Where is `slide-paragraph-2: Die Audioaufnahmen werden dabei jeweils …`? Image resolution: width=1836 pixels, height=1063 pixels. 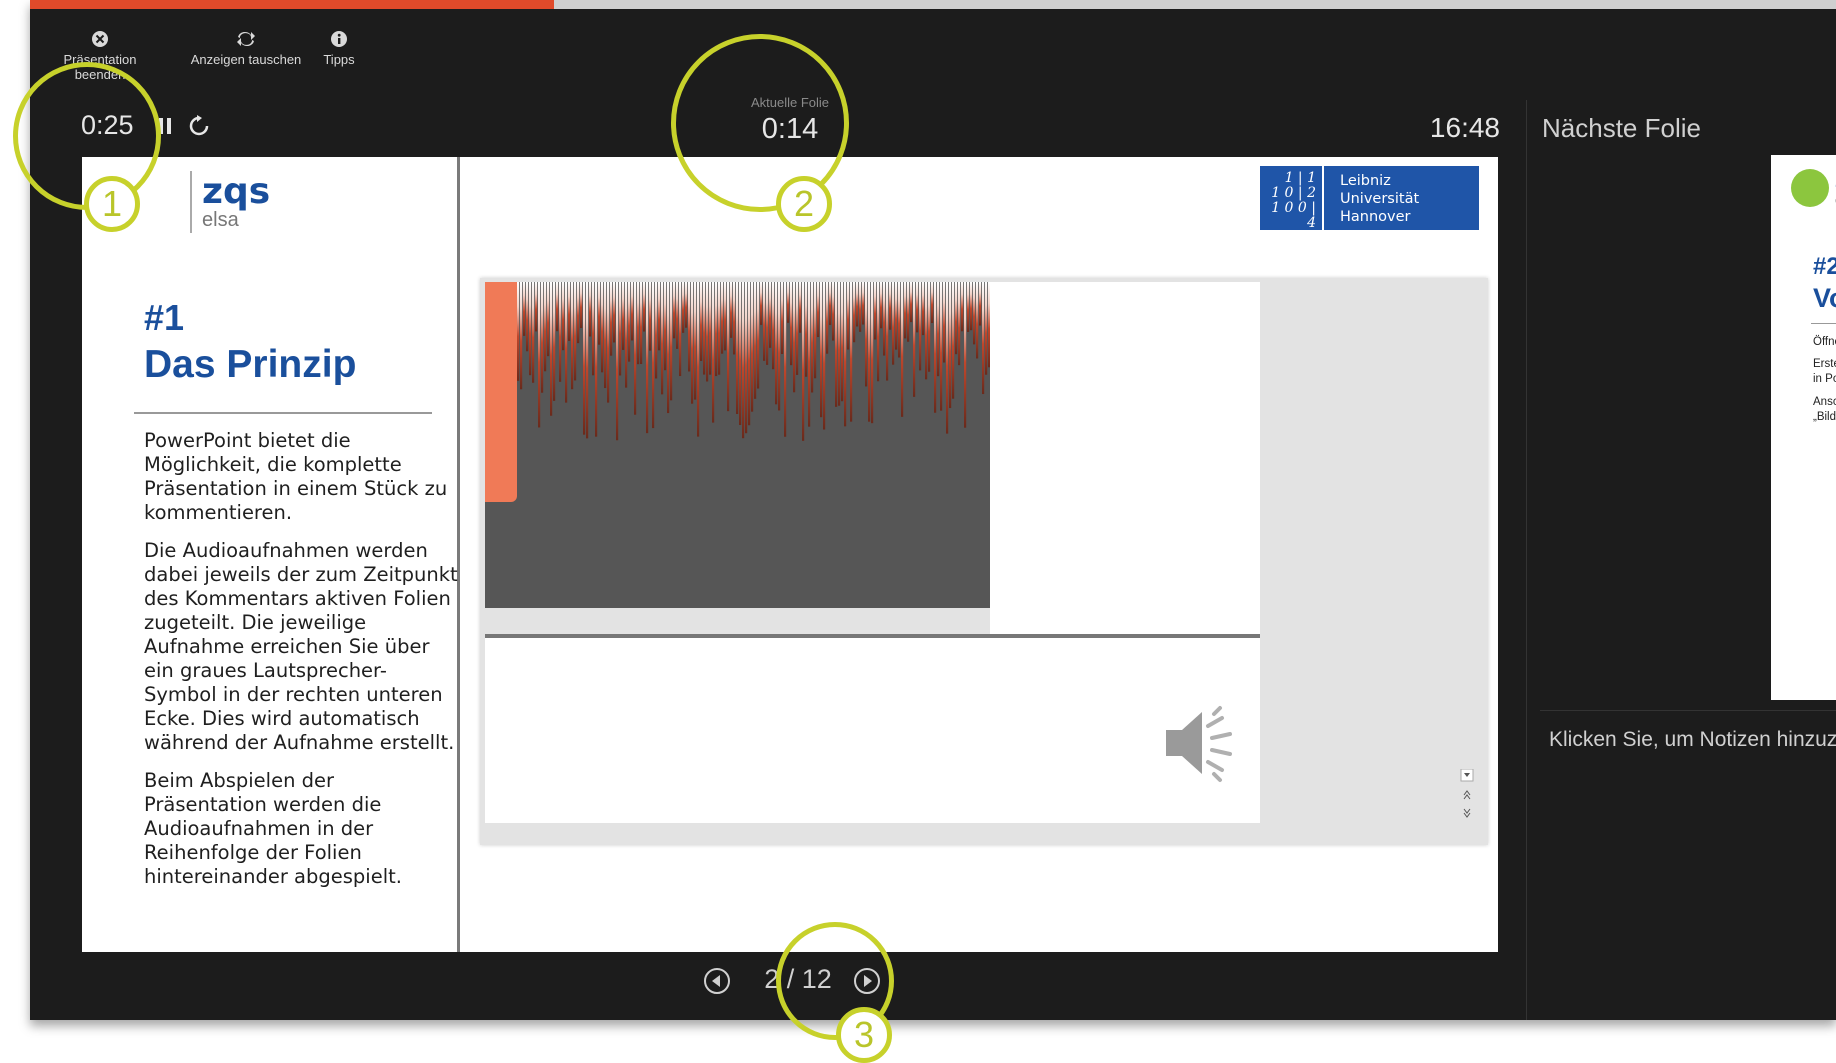
slide-paragraph-2: Die Audioaufnahmen werden dabei jeweils … is located at coordinates (301, 647).